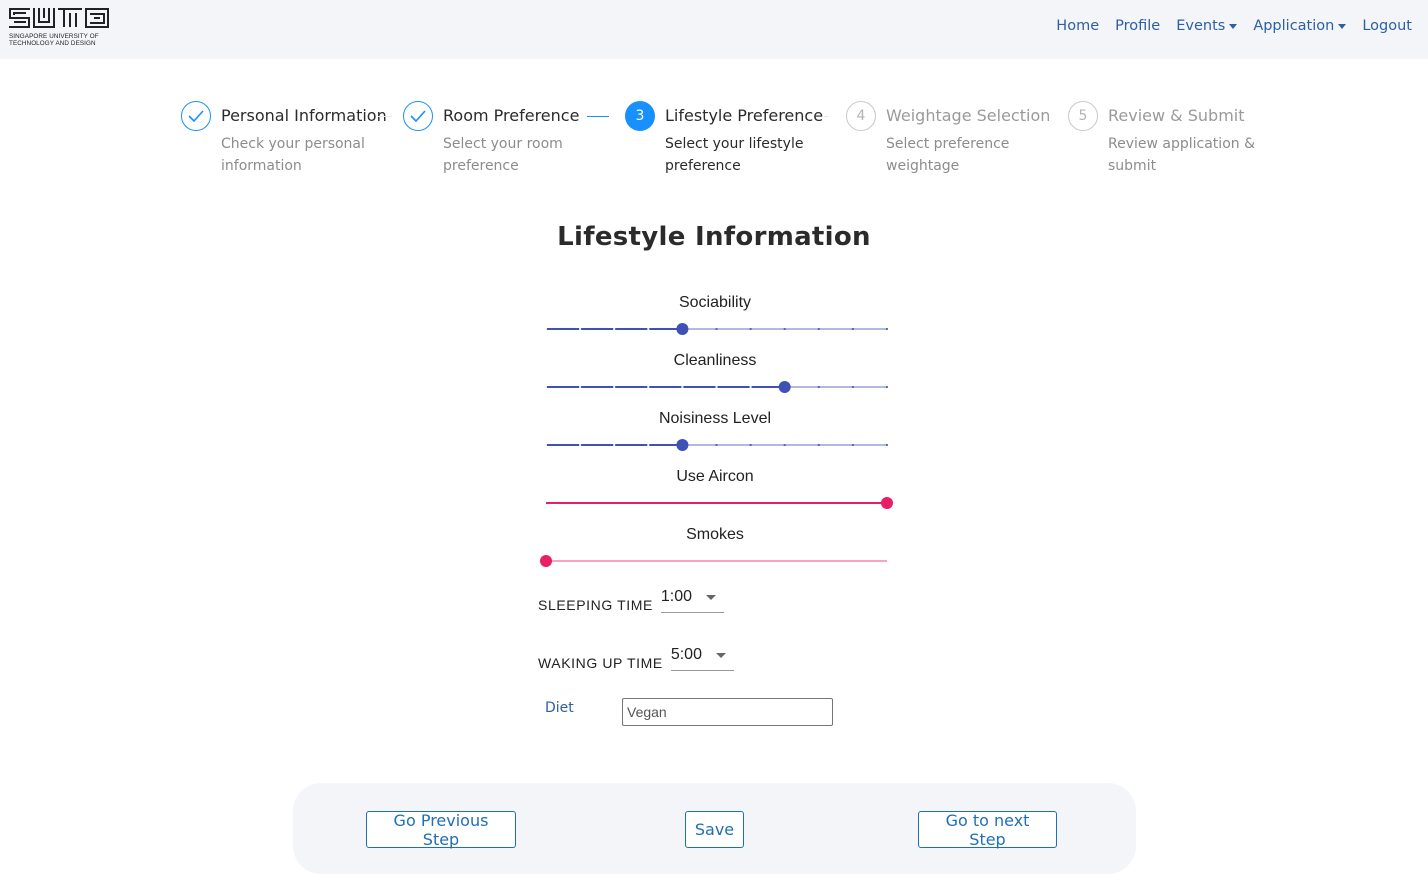 The image size is (1428, 890). Describe the element at coordinates (418, 116) in the screenshot. I see `check-icon` at that location.